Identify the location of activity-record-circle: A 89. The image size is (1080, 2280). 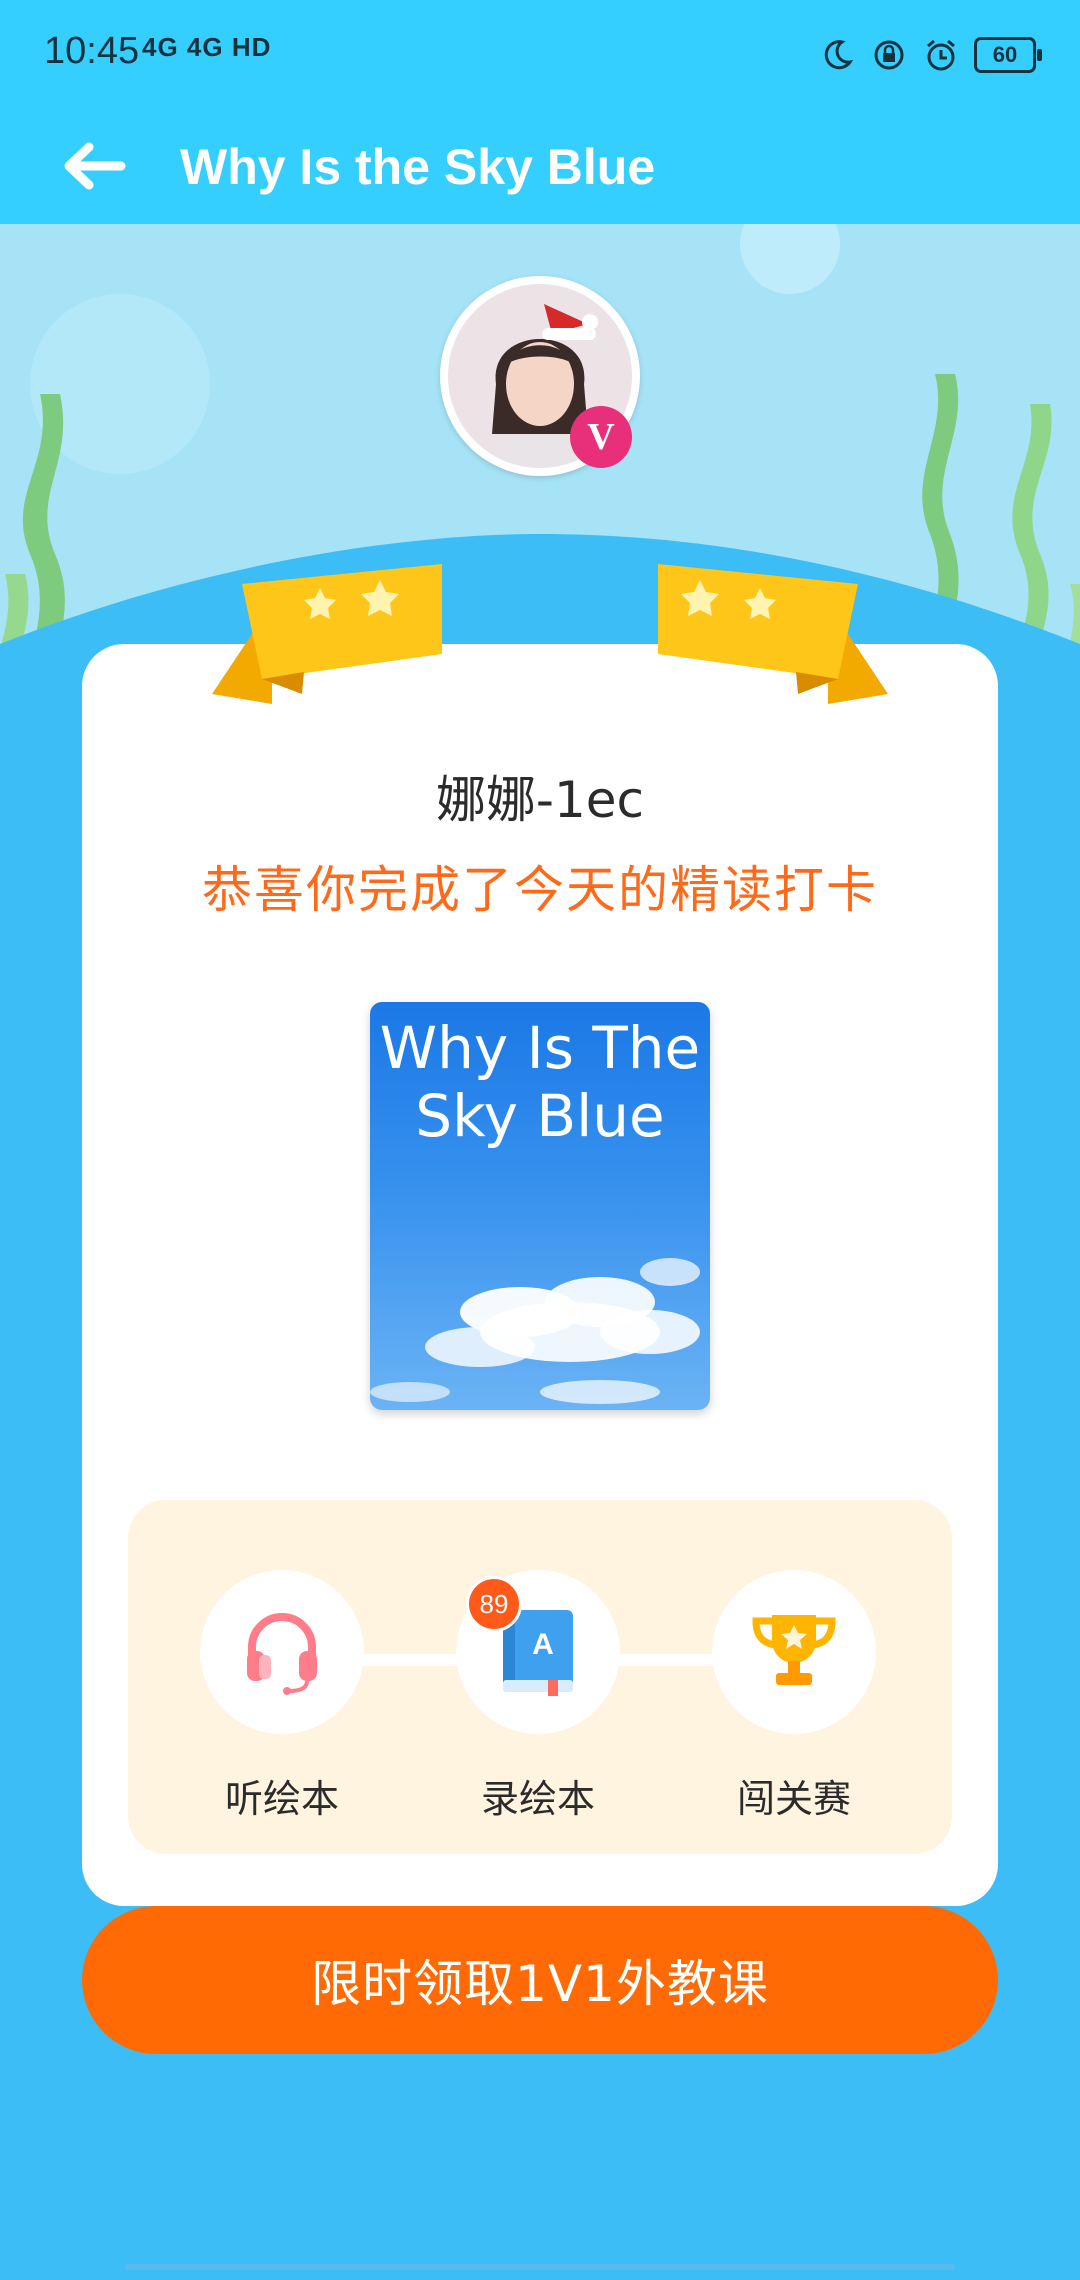
(538, 1652).